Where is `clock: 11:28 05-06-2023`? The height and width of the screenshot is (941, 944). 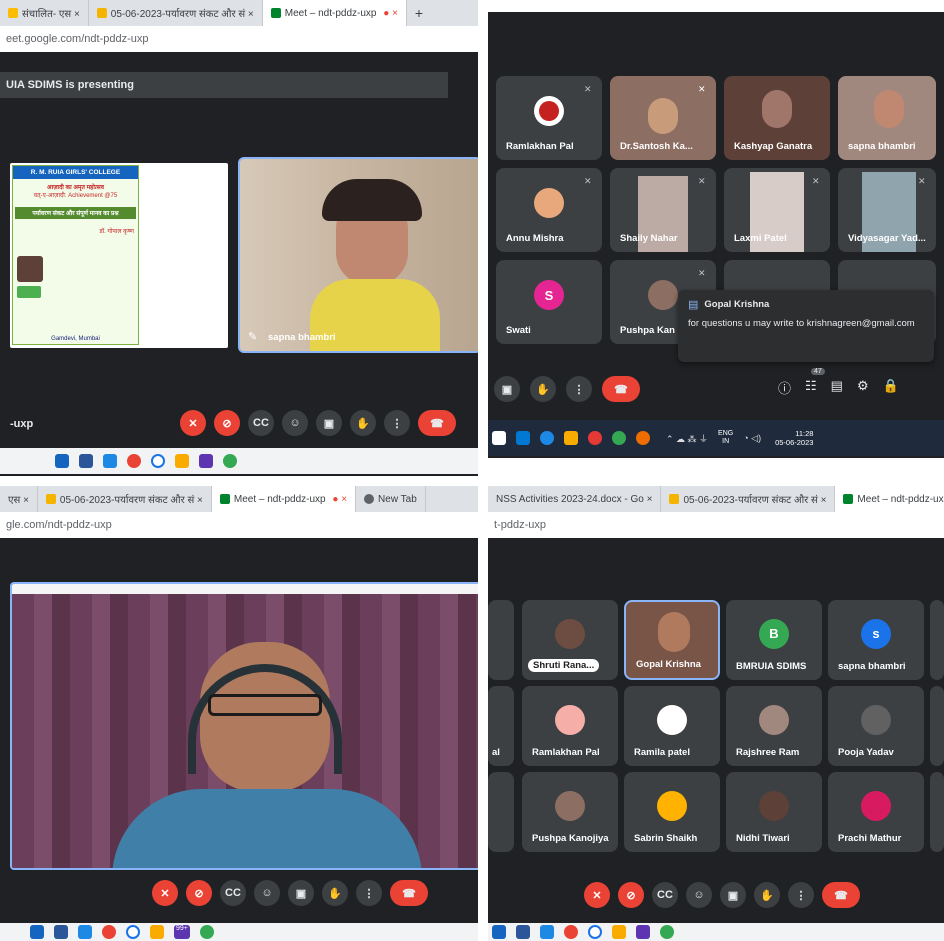 clock: 11:28 05-06-2023 is located at coordinates (794, 438).